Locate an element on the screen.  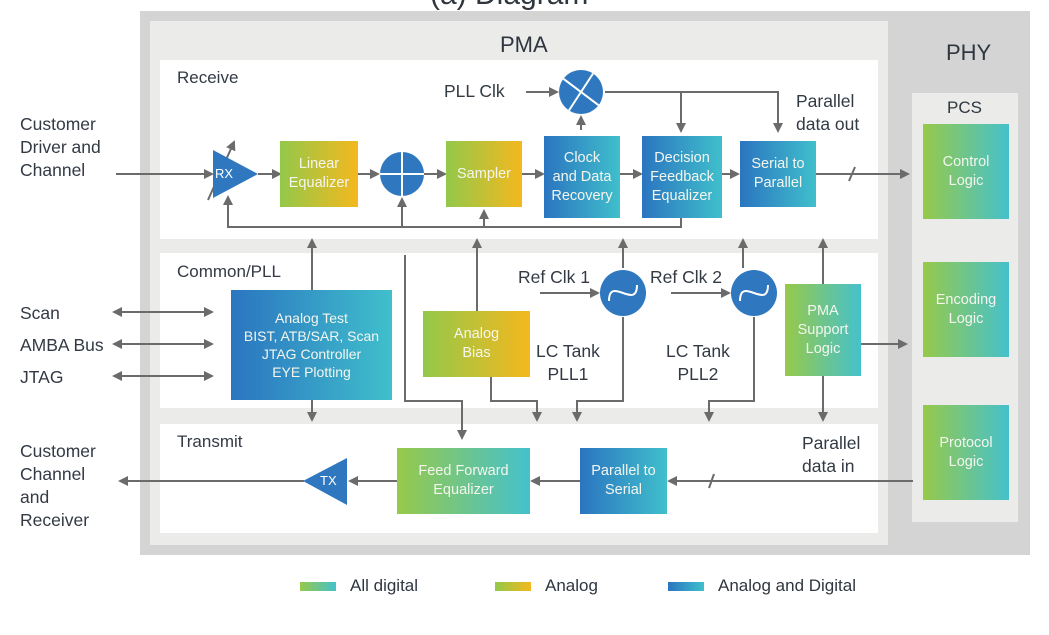
tx-destination-label: Customer Channel and Receiver is located at coordinates (58, 485).